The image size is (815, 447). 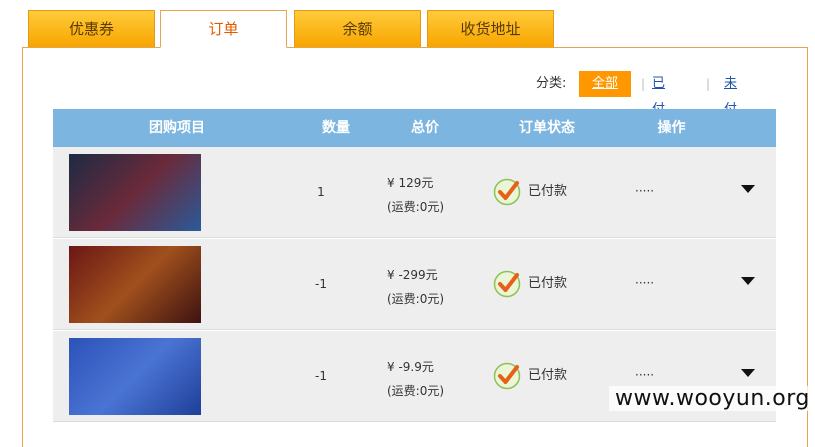 I want to click on row-price: ¥ 129元, so click(x=410, y=183).